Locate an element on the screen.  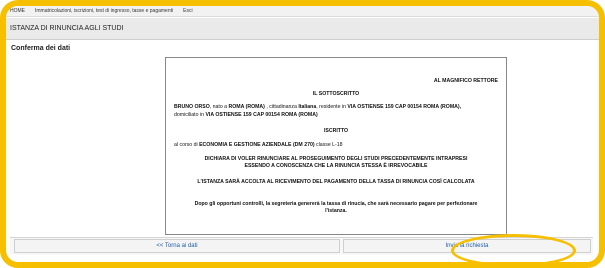
page-title-bar: ISTANZA DI RINUNCIA AGLI STUDI is located at coordinates (302, 29).